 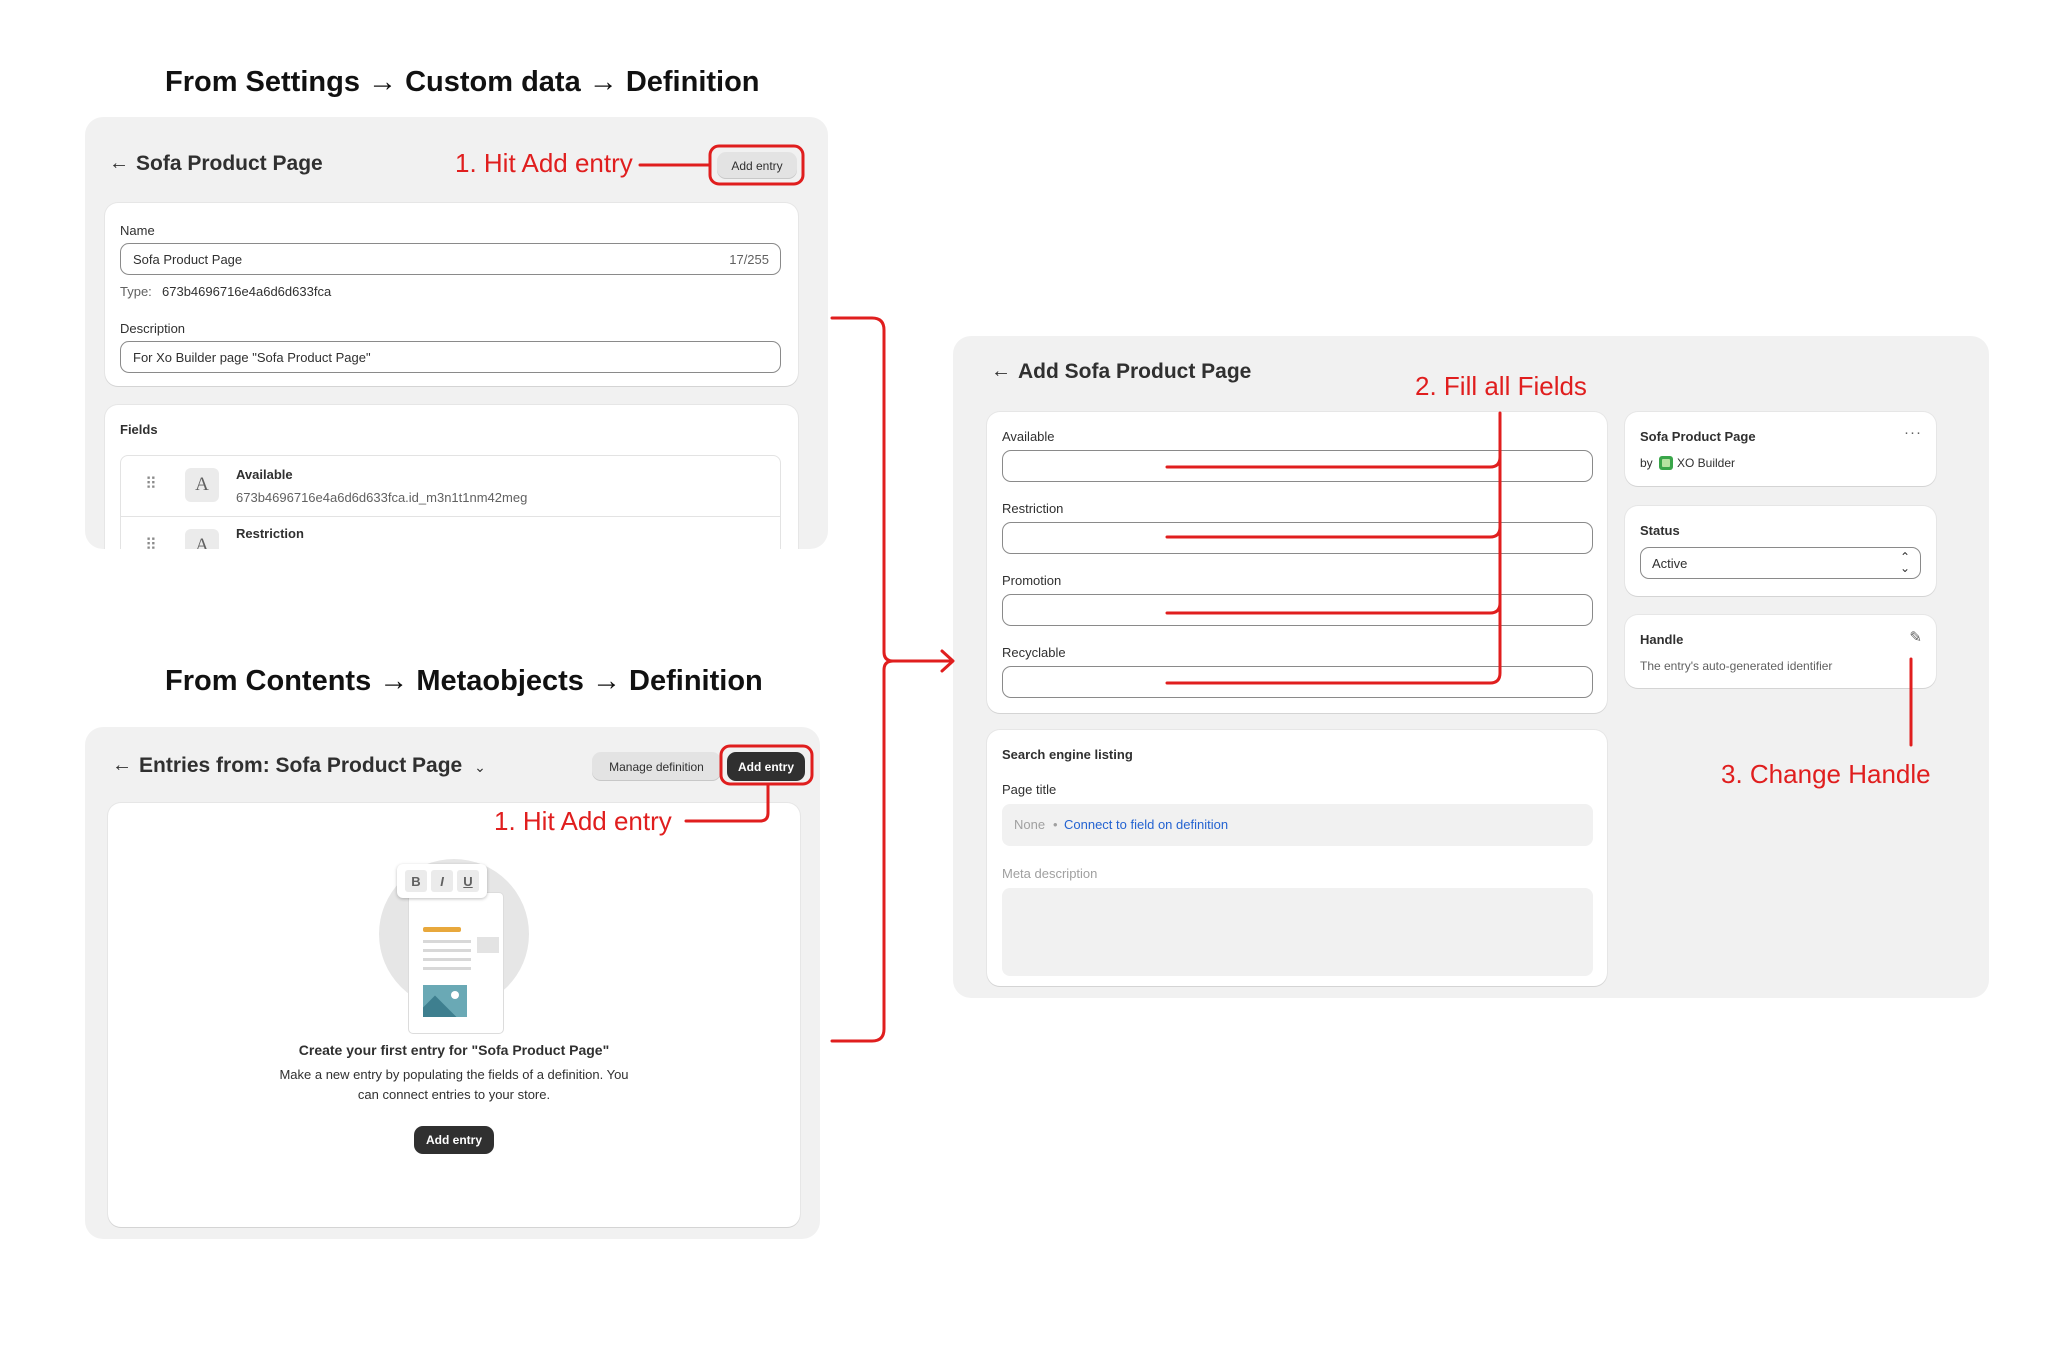 I want to click on annotation-step1-entries: 1. Hit Add entry, so click(x=583, y=821).